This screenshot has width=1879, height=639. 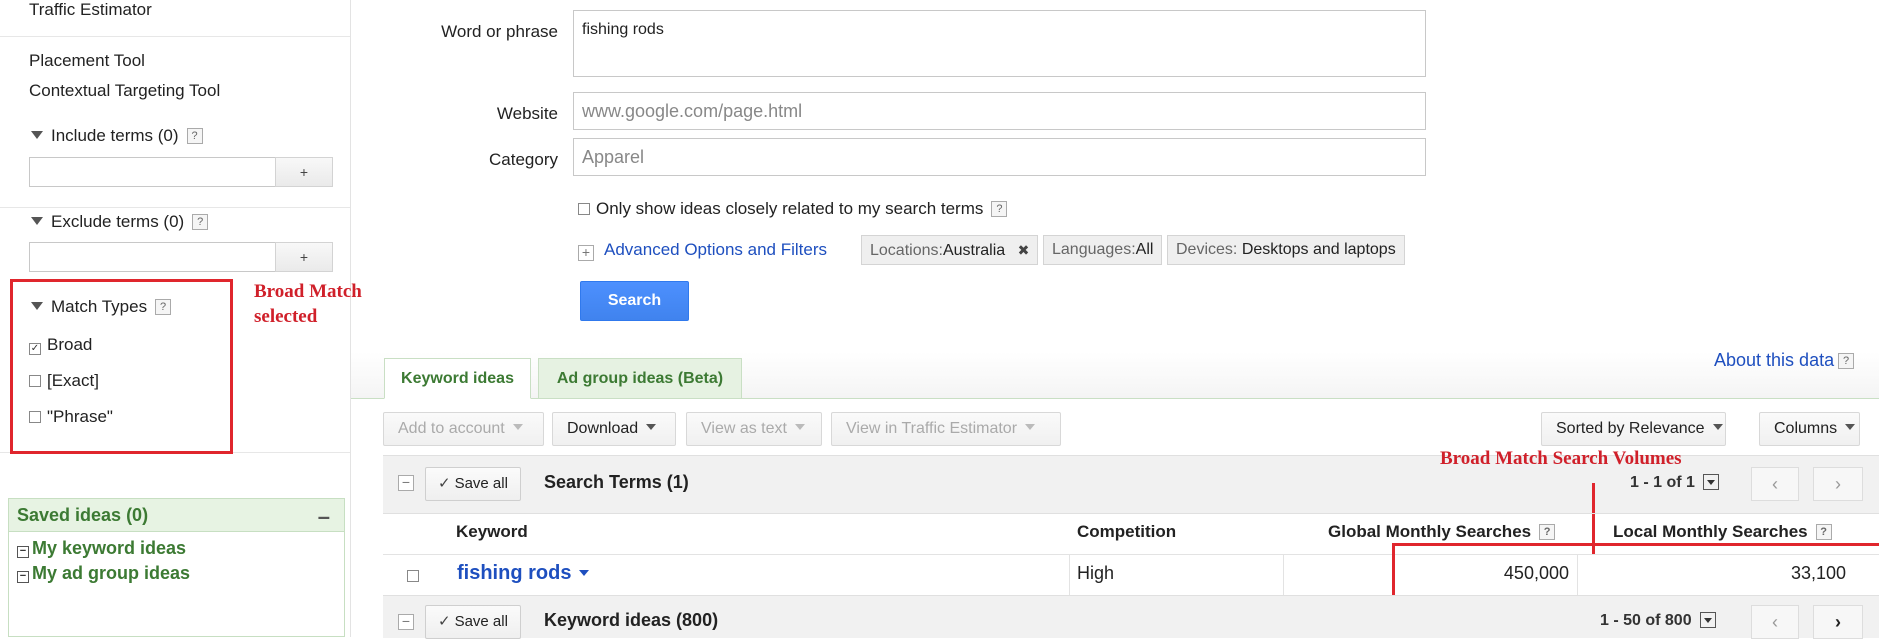 I want to click on annotation-box-match-types, so click(x=121, y=366).